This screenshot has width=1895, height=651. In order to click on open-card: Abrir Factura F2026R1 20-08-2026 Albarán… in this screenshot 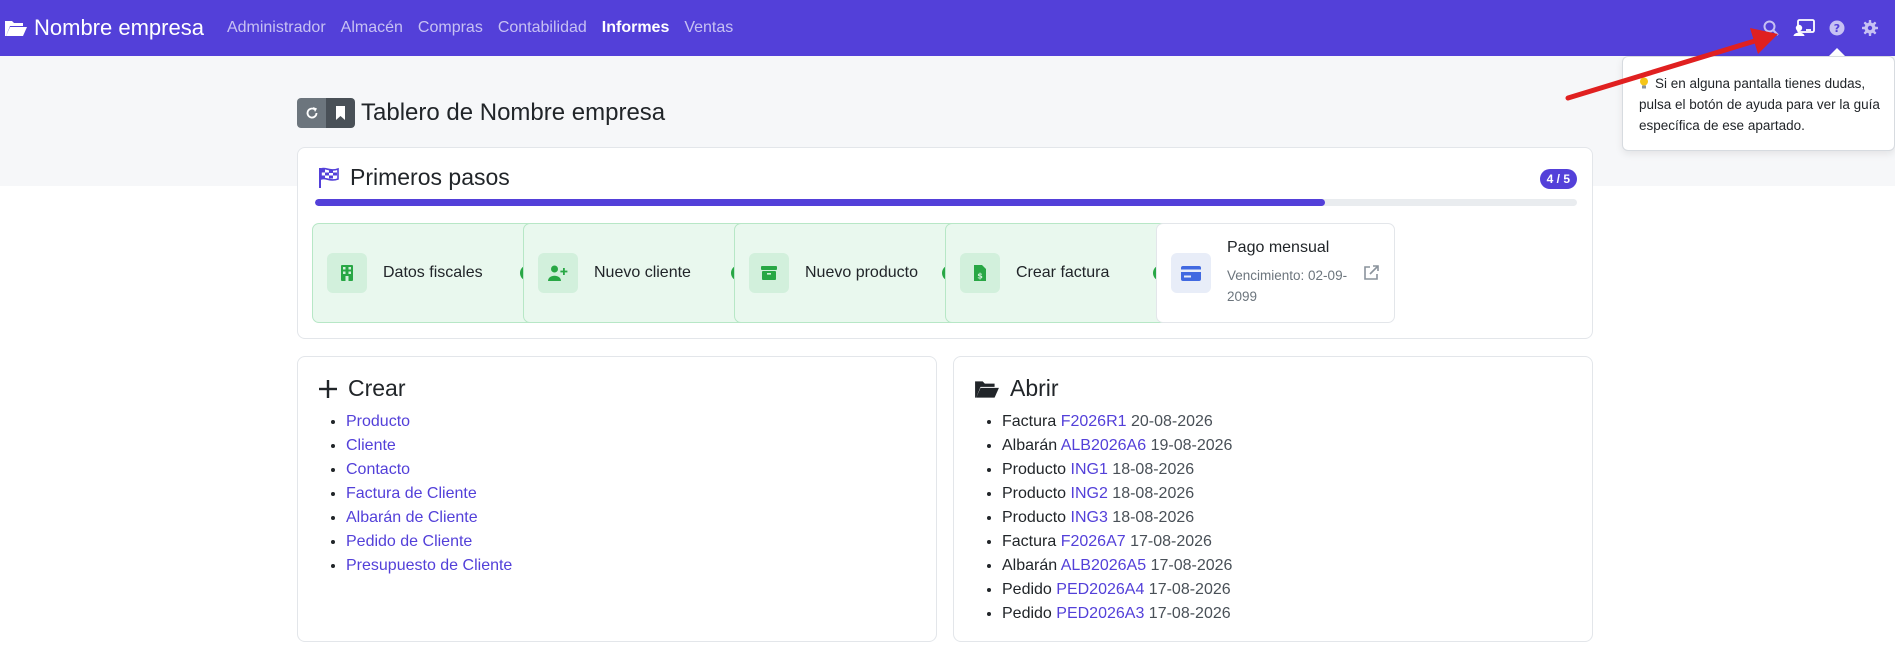, I will do `click(1273, 499)`.